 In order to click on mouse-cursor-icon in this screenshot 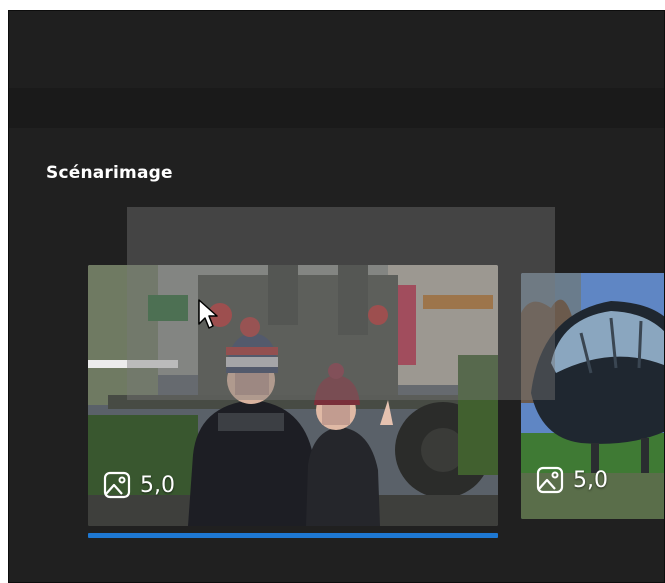, I will do `click(208, 314)`.